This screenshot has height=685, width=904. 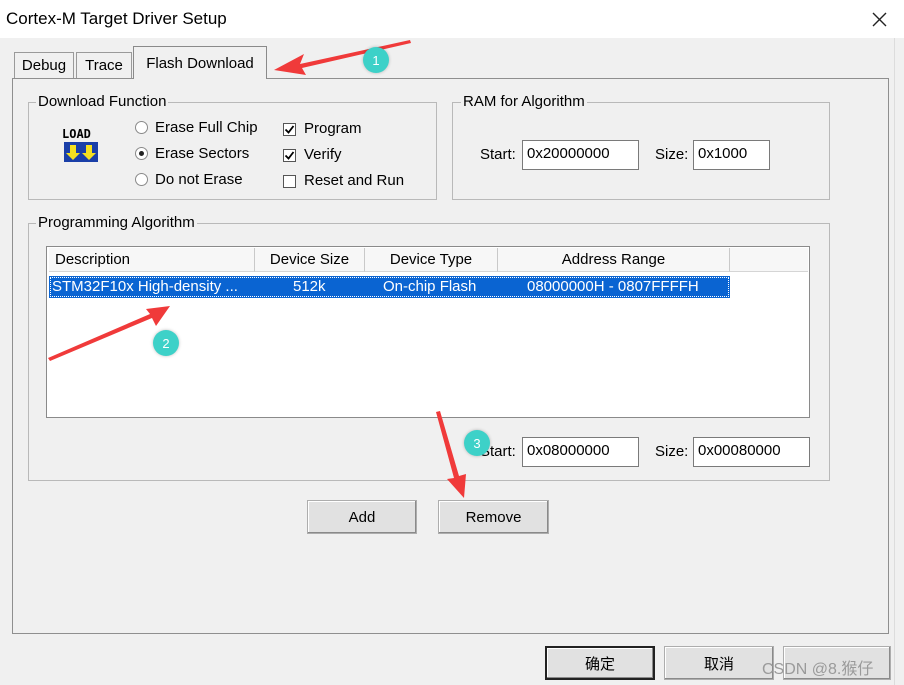 I want to click on annotation-badge-3: 3, so click(x=477, y=443).